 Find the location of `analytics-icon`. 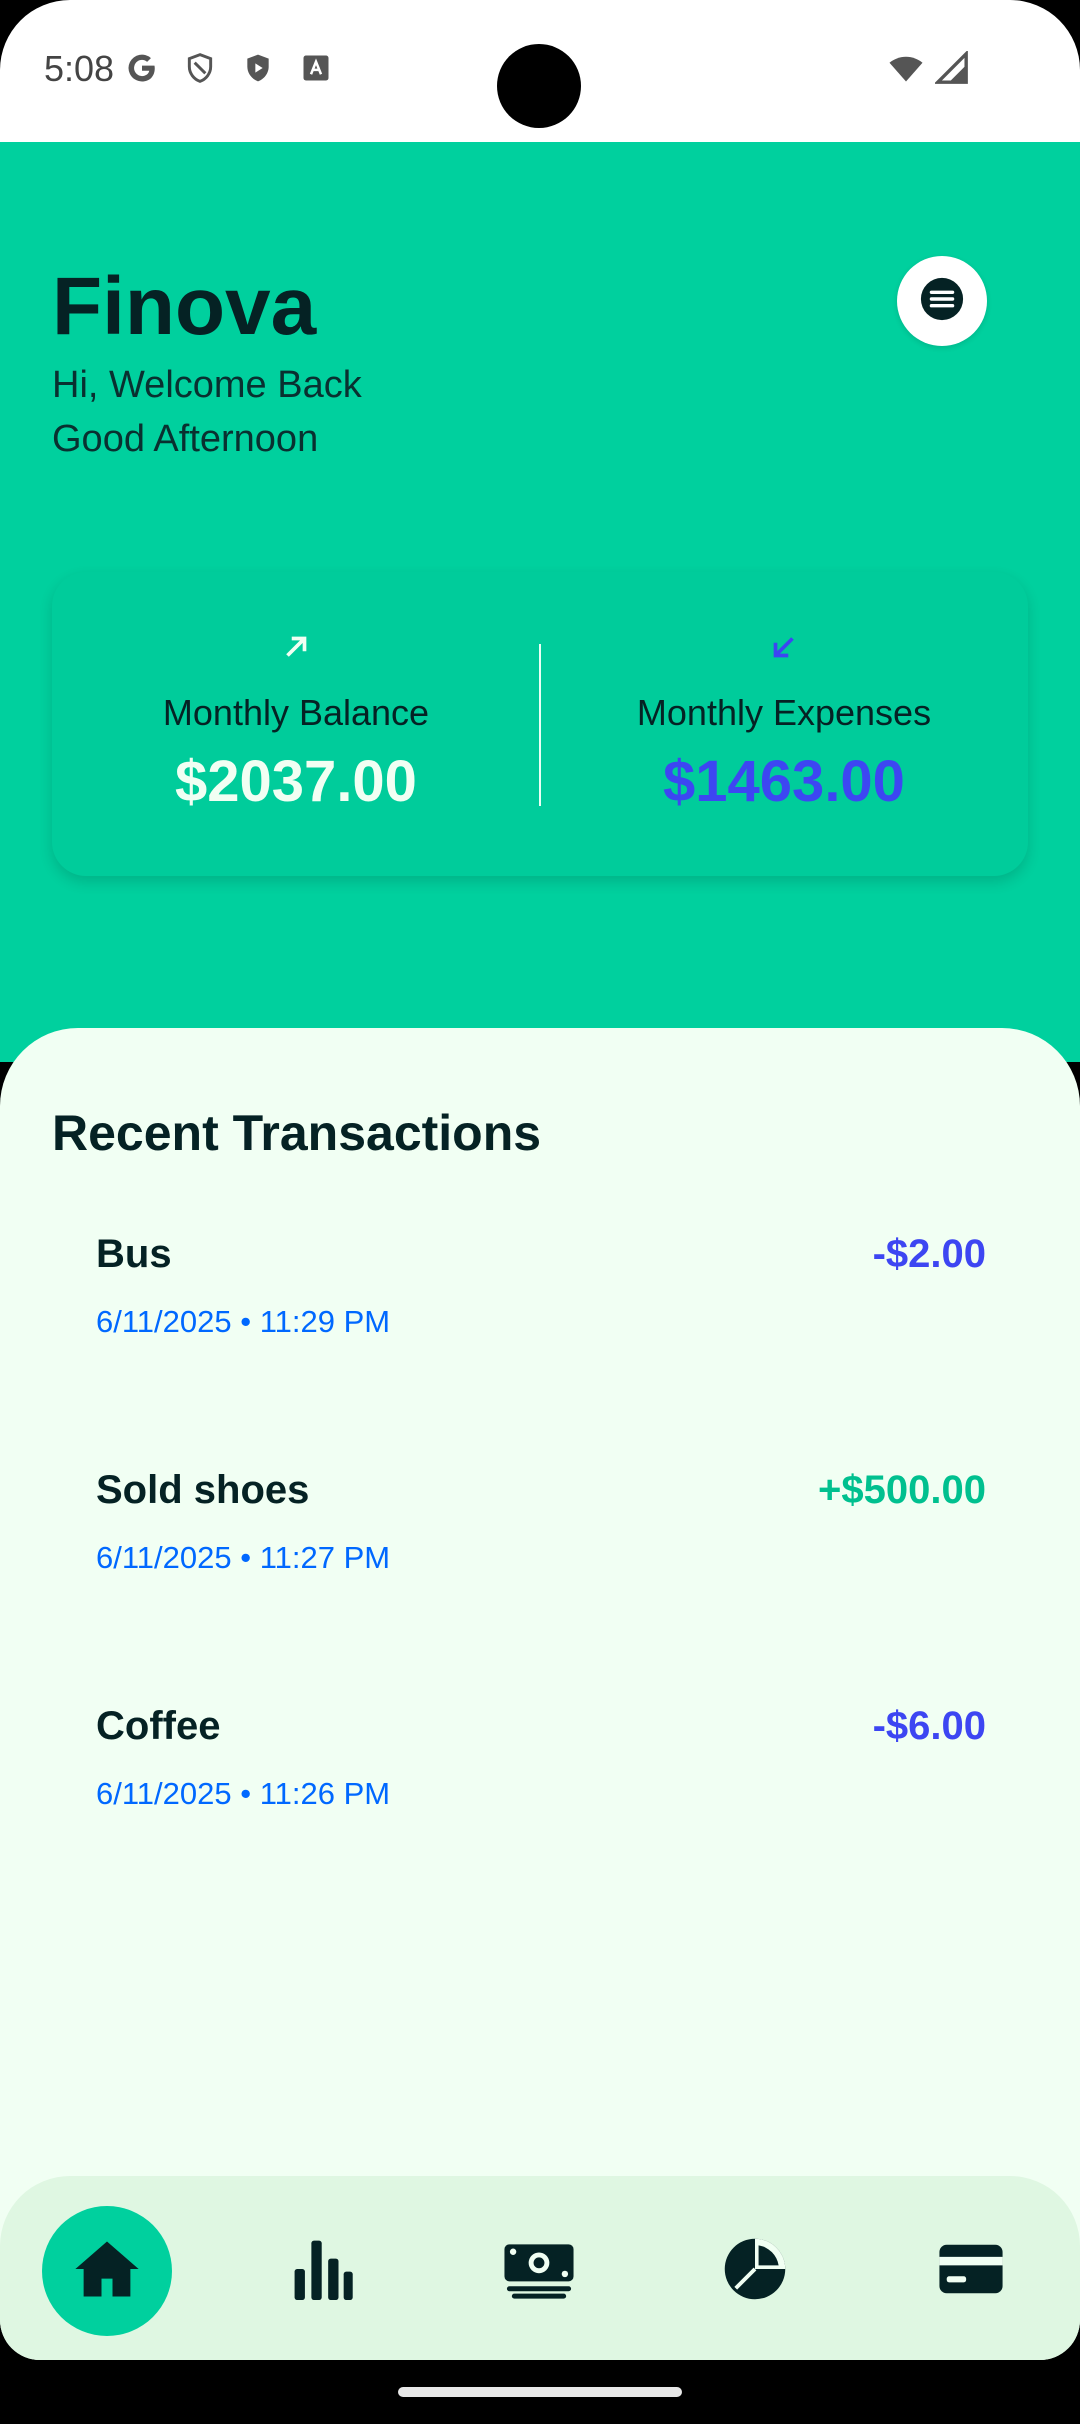

analytics-icon is located at coordinates (323, 2271).